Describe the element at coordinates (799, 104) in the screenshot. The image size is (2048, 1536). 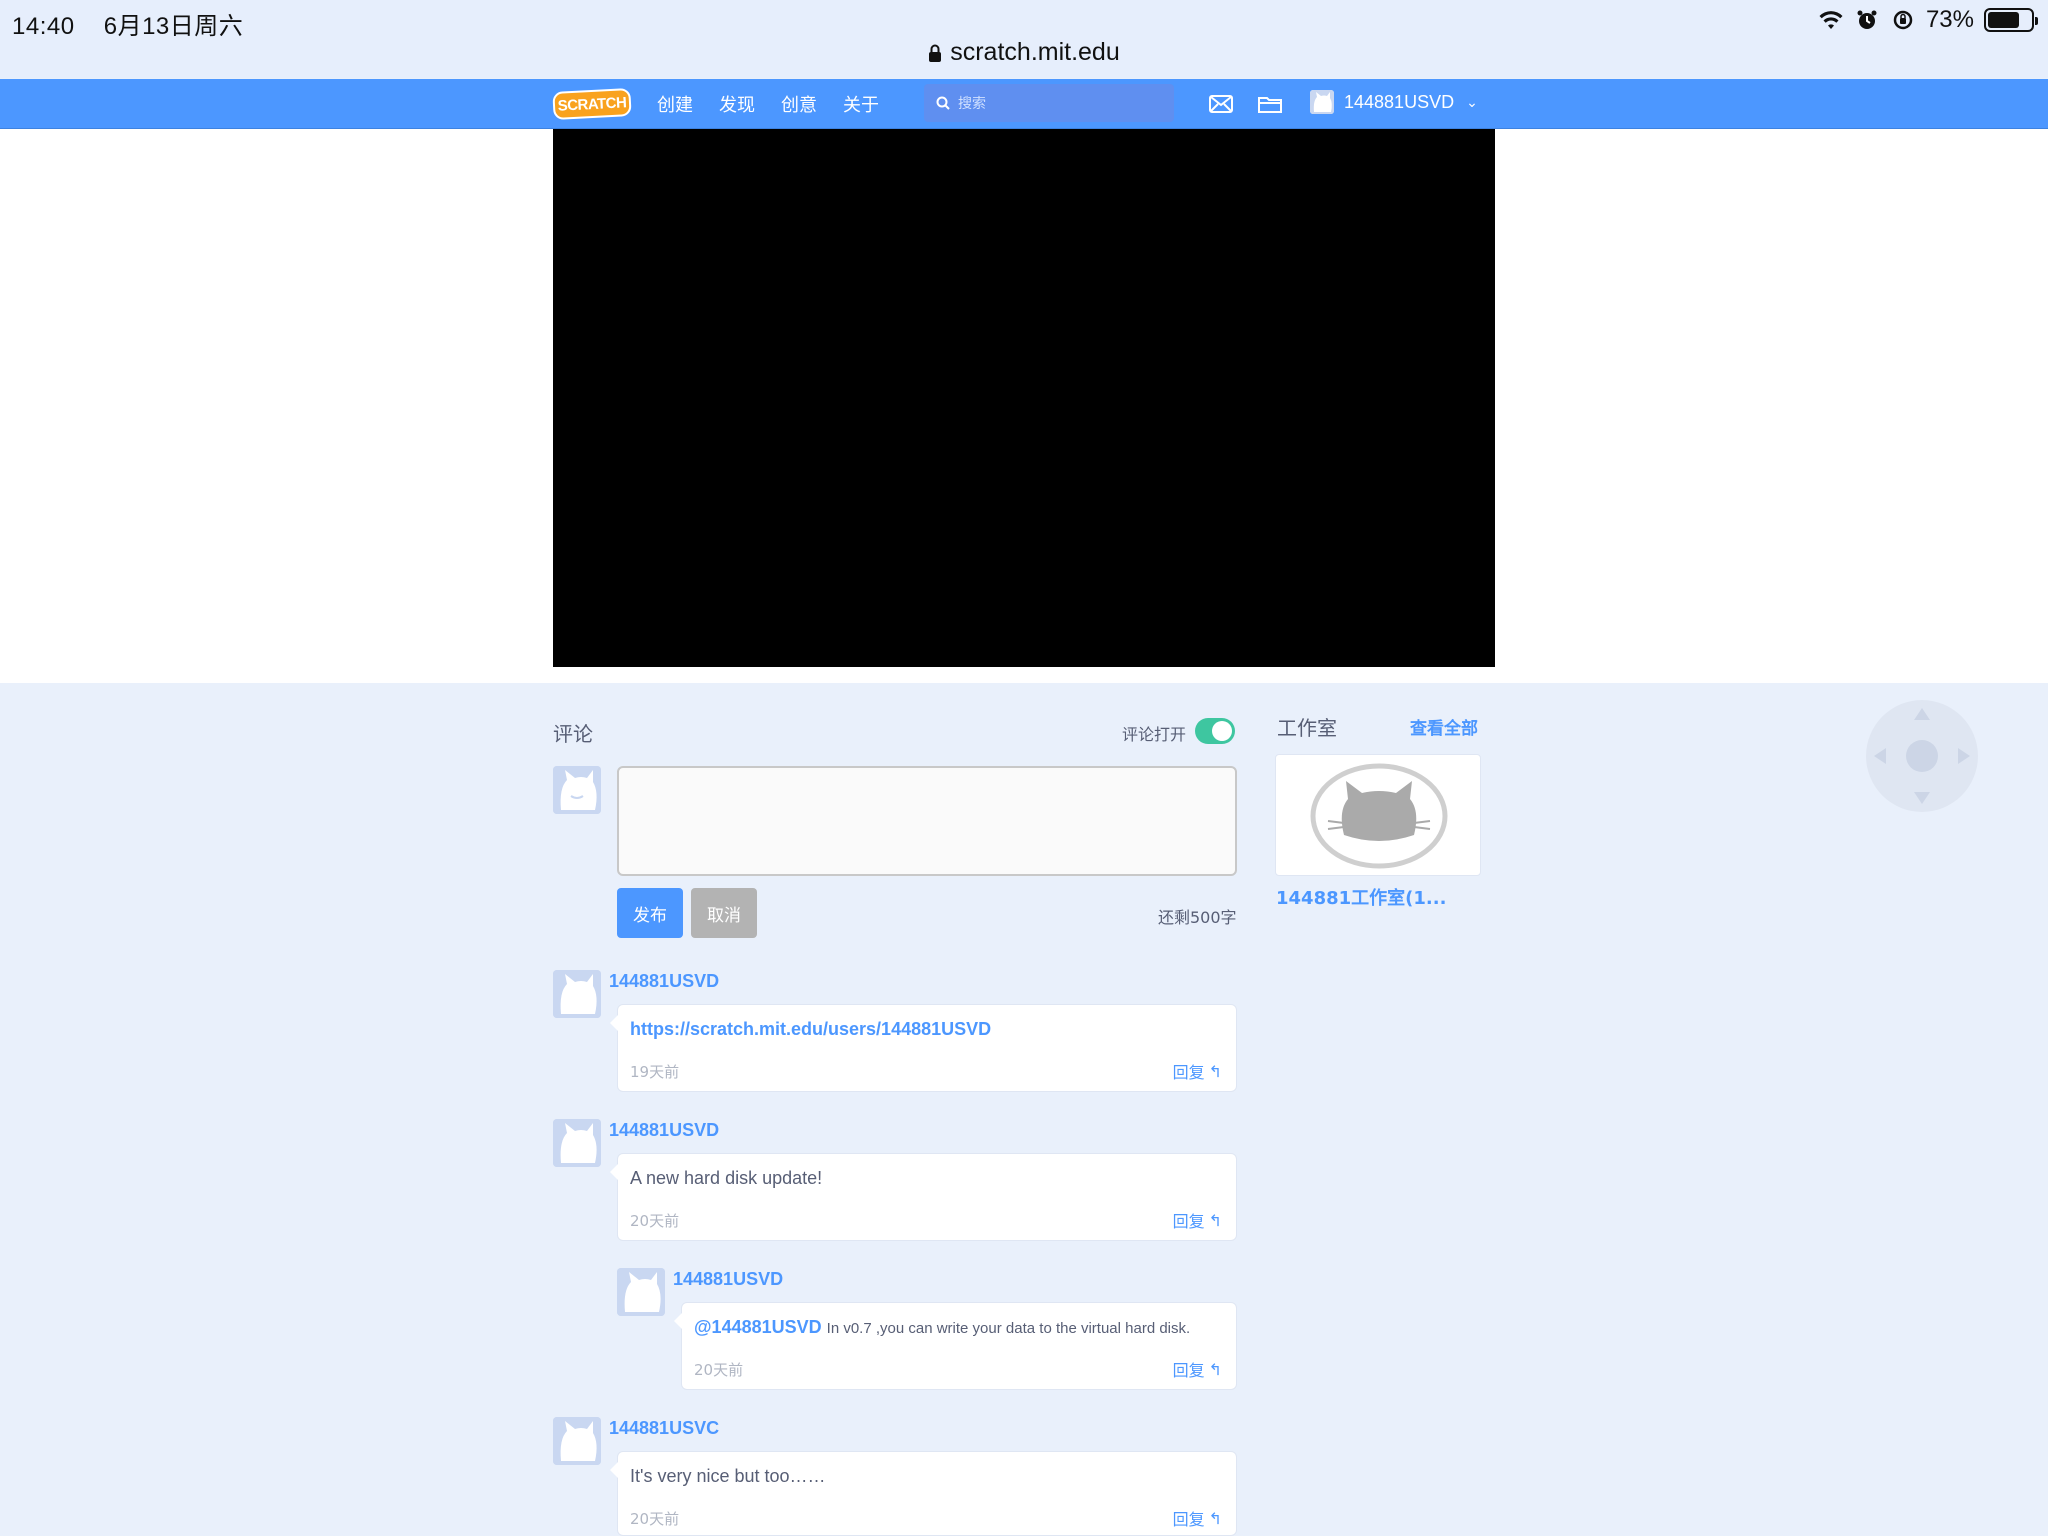
I see `nav-ideas: 创意` at that location.